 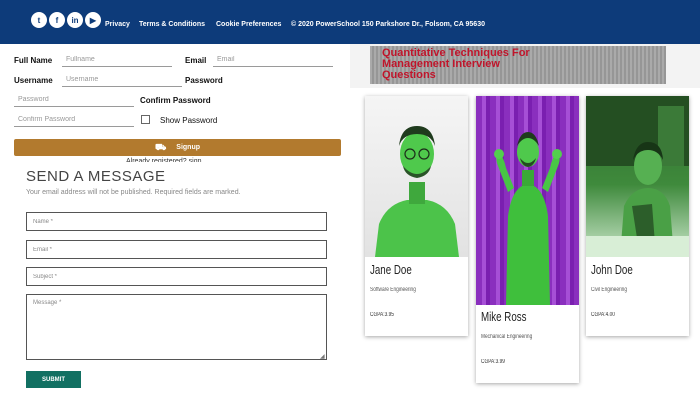 I want to click on name-input, so click(x=176, y=221).